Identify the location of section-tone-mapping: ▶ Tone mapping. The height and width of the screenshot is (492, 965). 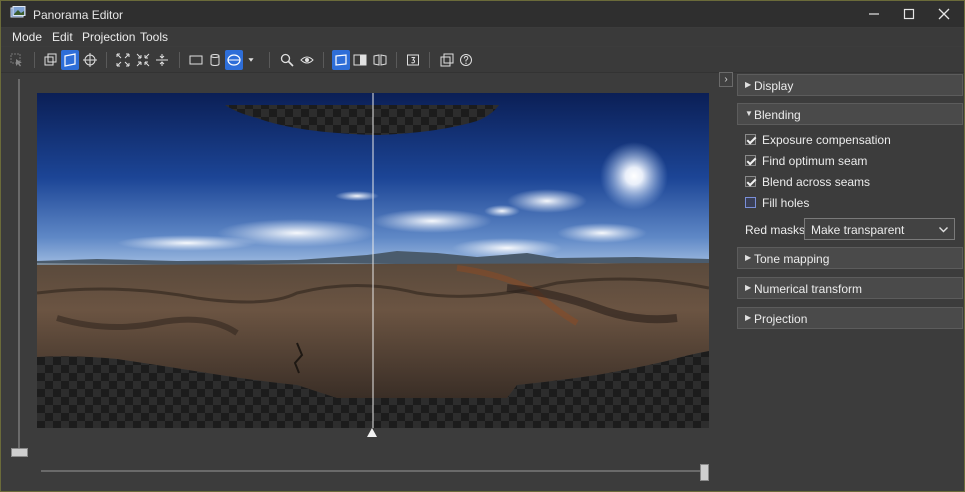
(850, 258).